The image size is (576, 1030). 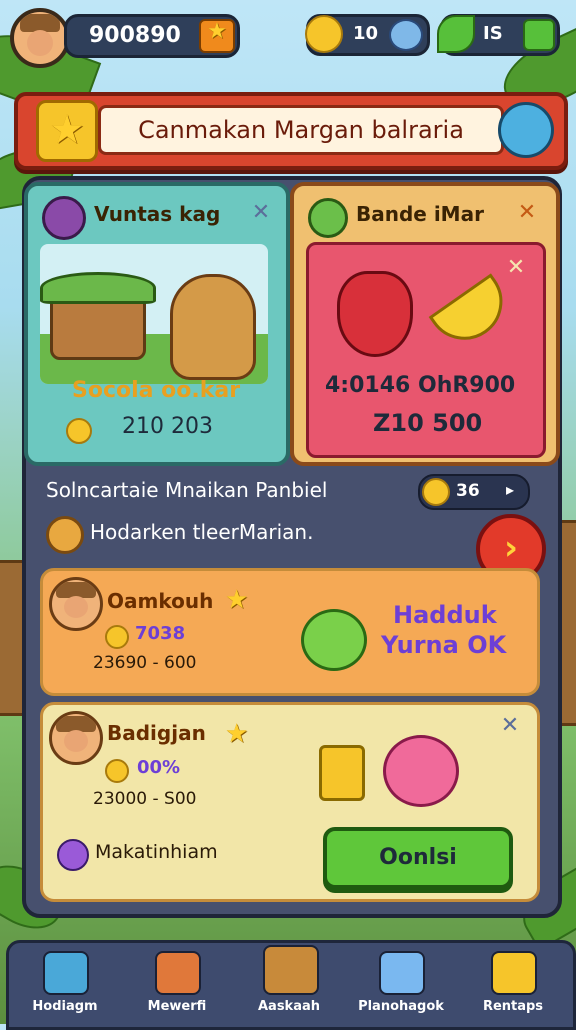 I want to click on bubble-settings-icon, so click(x=526, y=130).